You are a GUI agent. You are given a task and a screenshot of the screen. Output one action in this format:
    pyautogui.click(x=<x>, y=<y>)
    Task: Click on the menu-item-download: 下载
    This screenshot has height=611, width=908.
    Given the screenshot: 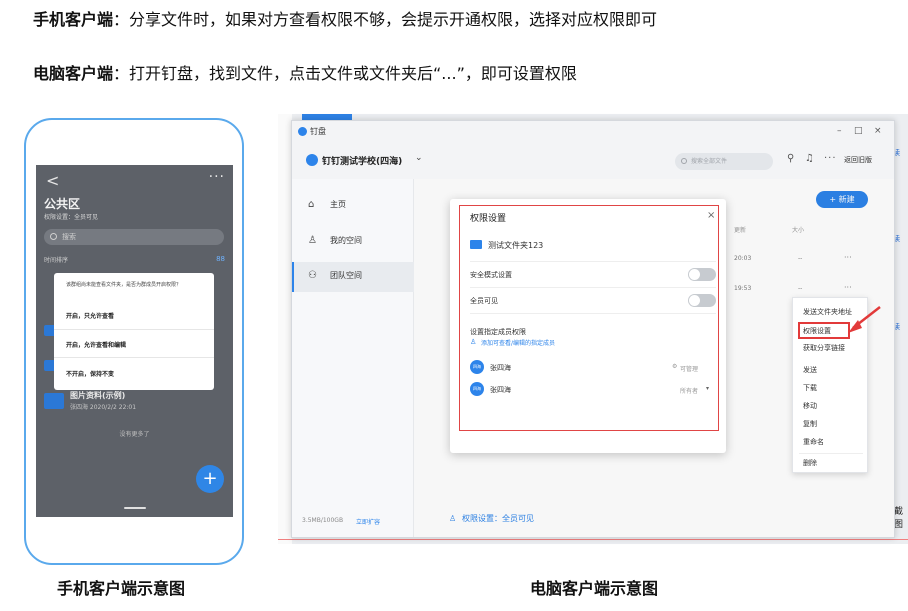 What is the action you would take?
    pyautogui.click(x=810, y=388)
    